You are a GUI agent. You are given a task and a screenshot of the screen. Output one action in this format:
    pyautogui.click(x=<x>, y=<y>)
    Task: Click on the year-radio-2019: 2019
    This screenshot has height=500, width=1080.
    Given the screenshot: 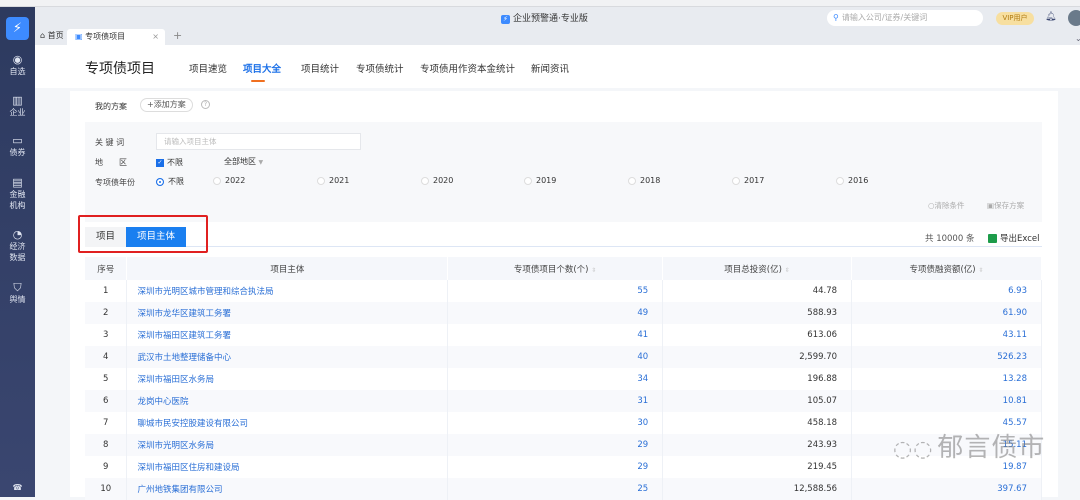 What is the action you would take?
    pyautogui.click(x=540, y=180)
    